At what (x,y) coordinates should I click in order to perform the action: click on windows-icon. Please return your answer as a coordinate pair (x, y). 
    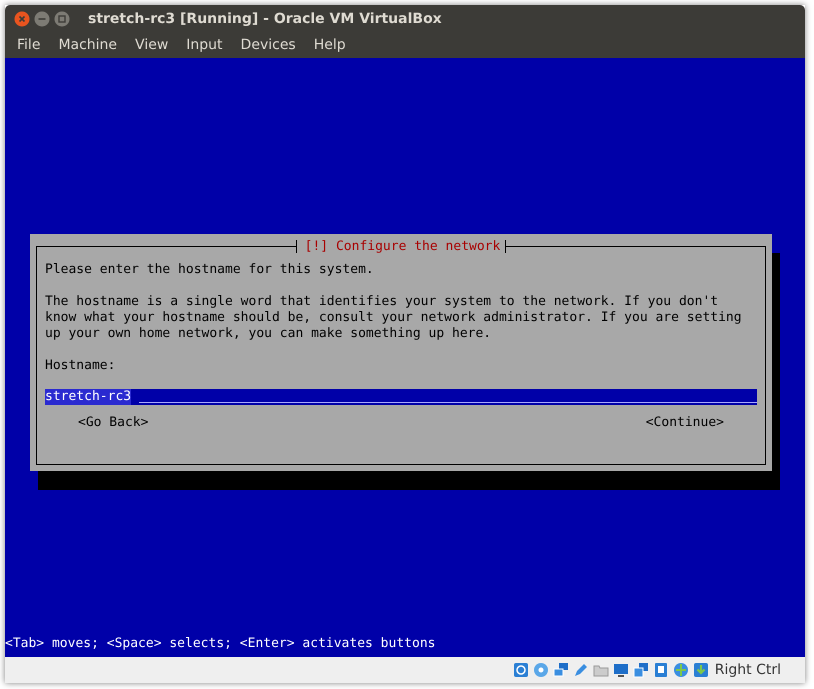
    Looking at the image, I should click on (640, 670).